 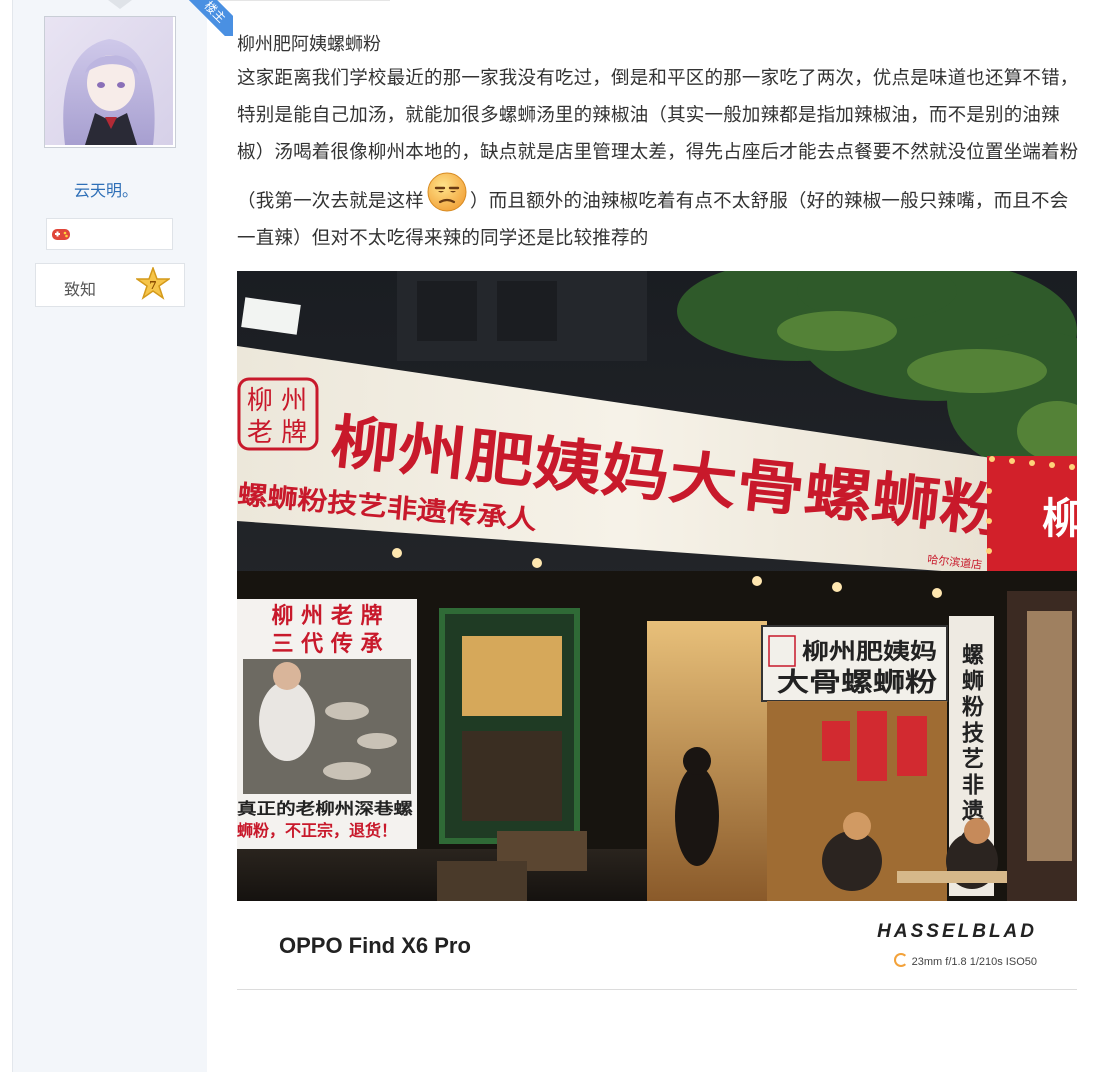 I want to click on medal-bar, so click(x=109, y=234).